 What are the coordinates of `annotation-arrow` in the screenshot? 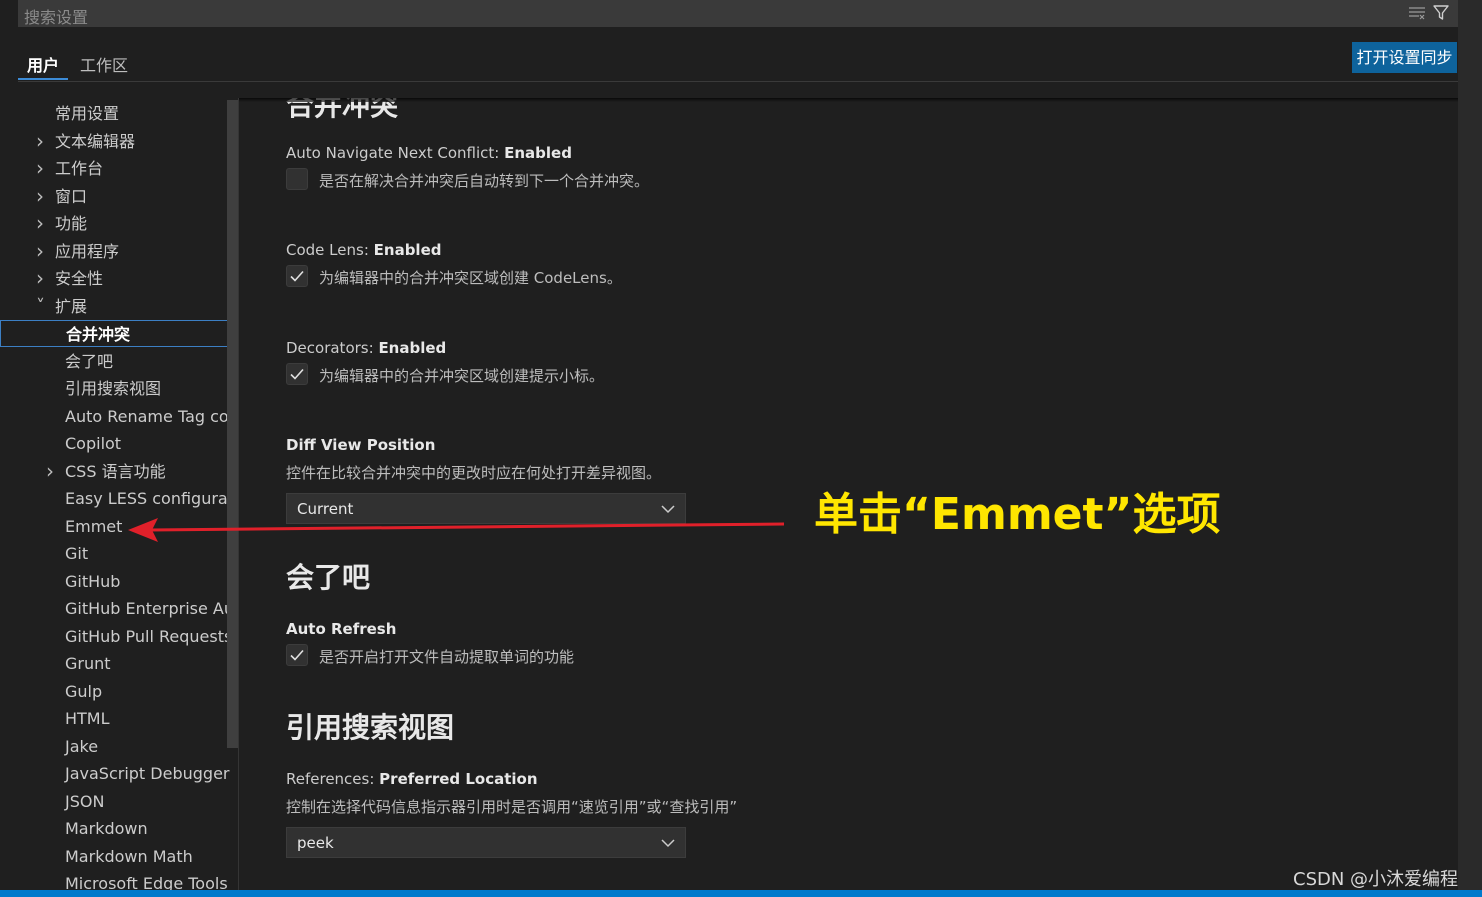 It's located at (456, 530).